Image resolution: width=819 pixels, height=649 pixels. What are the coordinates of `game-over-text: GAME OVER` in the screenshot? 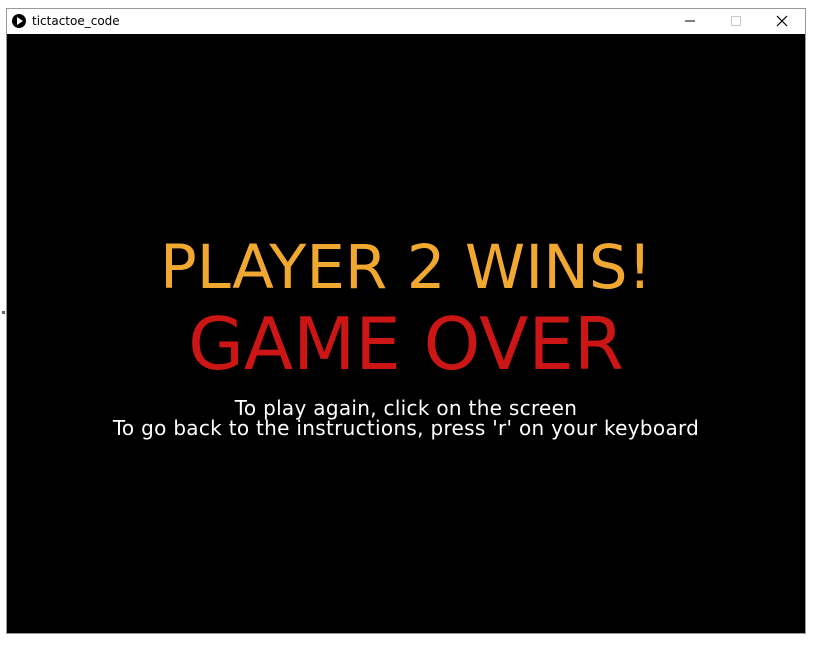 It's located at (406, 344).